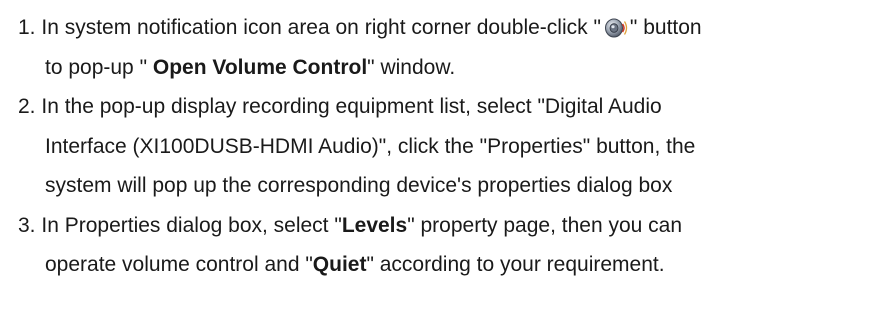 The height and width of the screenshot is (325, 887). What do you see at coordinates (191, 225) in the screenshot?
I see `step-text: In Properties dialog box, select "` at bounding box center [191, 225].